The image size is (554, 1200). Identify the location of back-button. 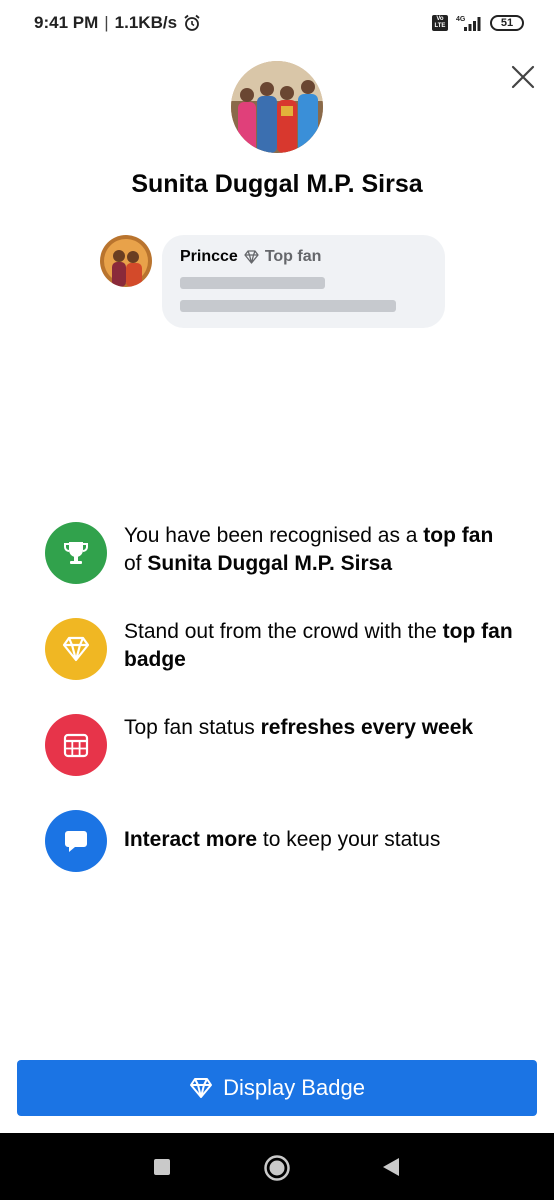
(391, 1167).